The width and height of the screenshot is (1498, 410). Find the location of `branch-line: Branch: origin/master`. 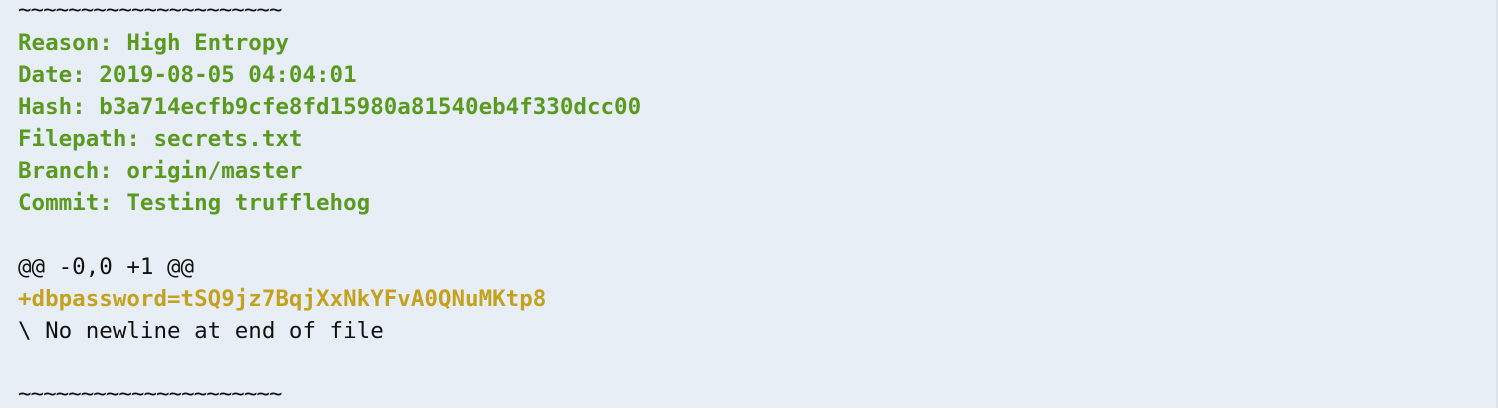

branch-line: Branch: origin/master is located at coordinates (160, 171).